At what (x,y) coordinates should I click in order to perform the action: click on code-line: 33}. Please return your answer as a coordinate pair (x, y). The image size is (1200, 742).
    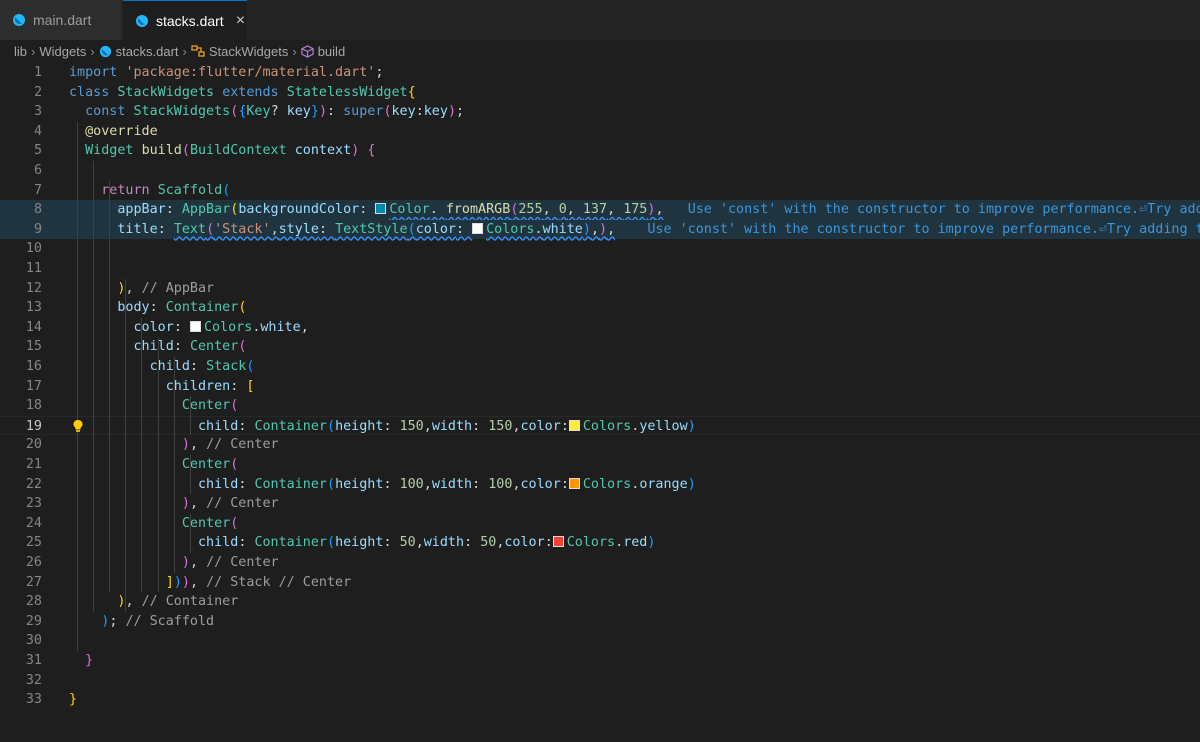
    Looking at the image, I should click on (600, 700).